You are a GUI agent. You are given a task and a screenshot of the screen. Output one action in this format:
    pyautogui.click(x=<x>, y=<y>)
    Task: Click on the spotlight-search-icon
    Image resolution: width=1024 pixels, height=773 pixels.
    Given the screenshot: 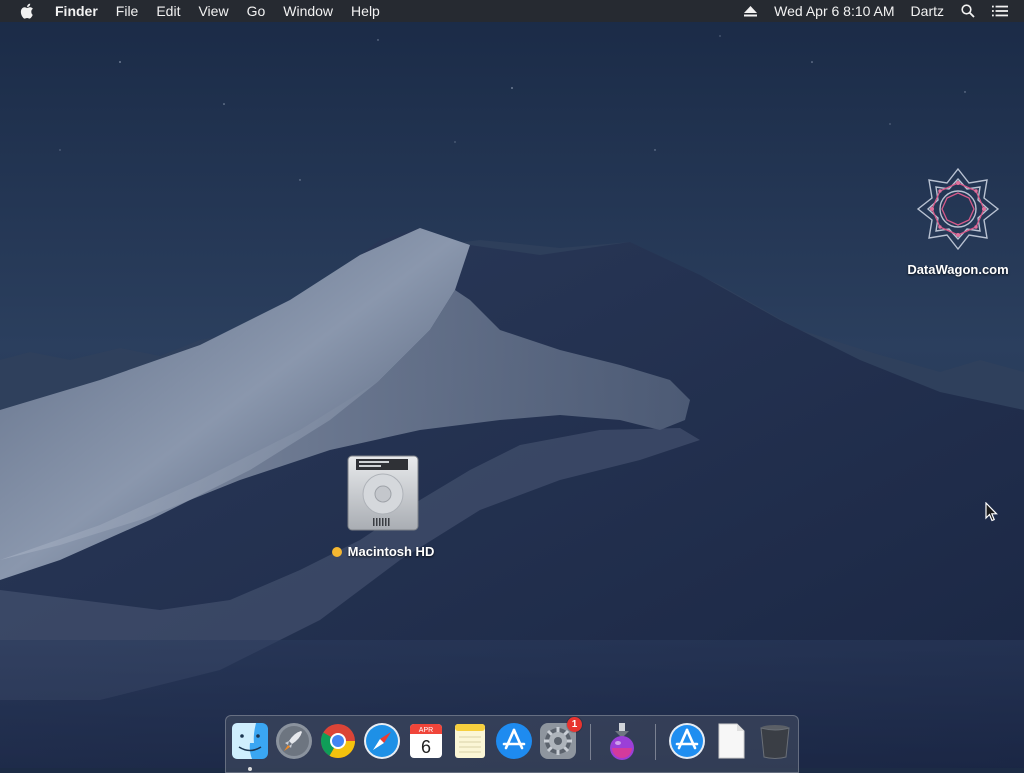 What is the action you would take?
    pyautogui.click(x=968, y=11)
    